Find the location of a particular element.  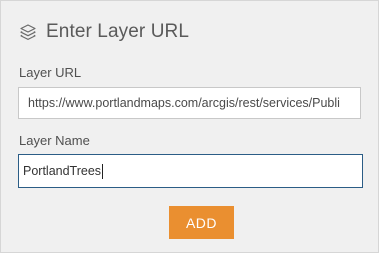

panel-header: Enter Layer URL is located at coordinates (104, 32).